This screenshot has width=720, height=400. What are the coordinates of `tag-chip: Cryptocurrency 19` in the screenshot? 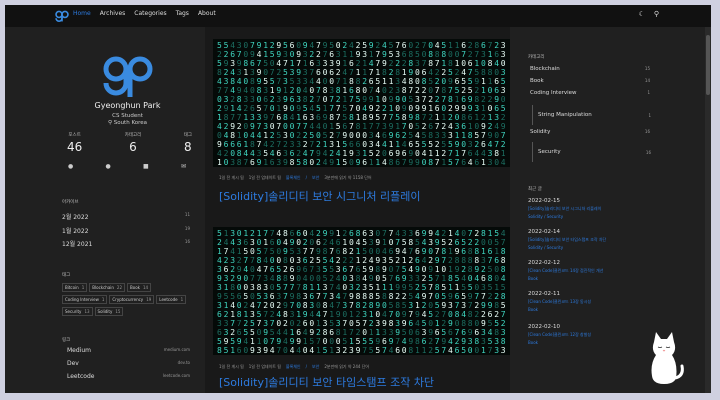 It's located at (132, 299).